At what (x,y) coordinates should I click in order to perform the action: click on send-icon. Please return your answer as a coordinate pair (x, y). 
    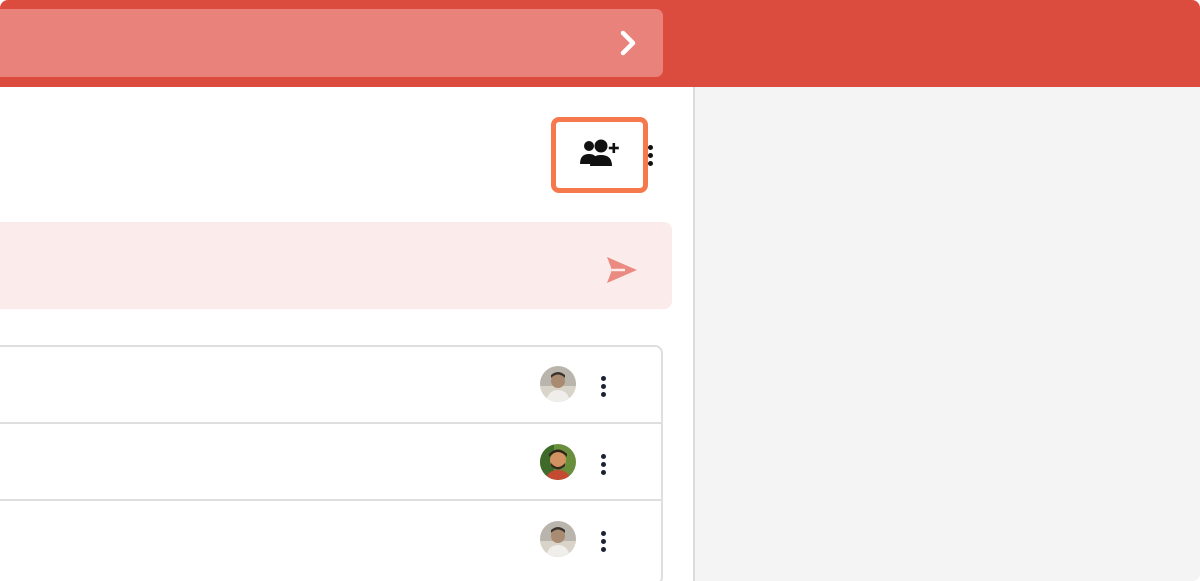
    Looking at the image, I should click on (622, 270).